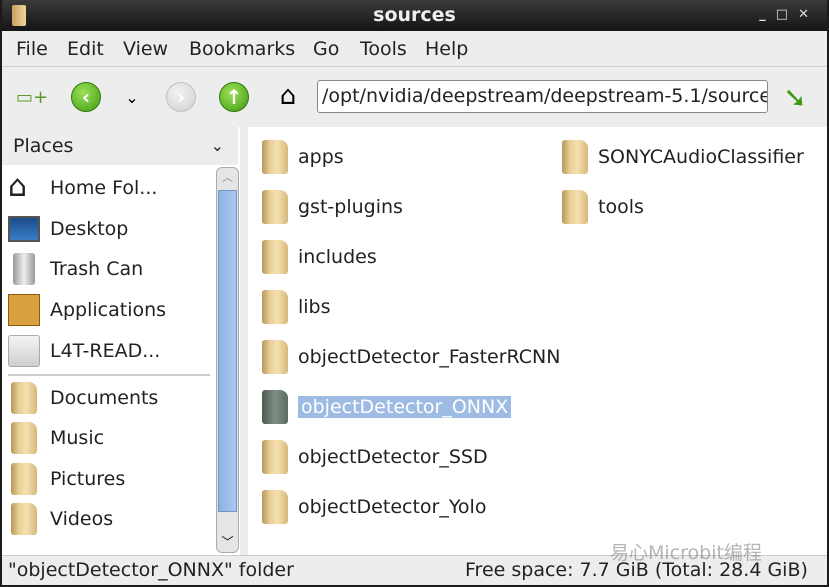 The image size is (829, 587). I want to click on title-bar: sources _□✕, so click(414, 15).